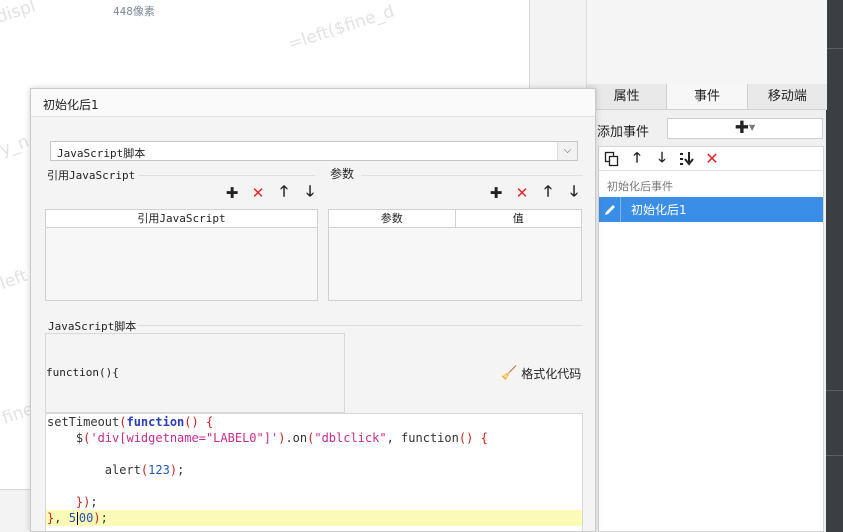 This screenshot has height=532, width=843. I want to click on code-text: });, so click(86, 502).